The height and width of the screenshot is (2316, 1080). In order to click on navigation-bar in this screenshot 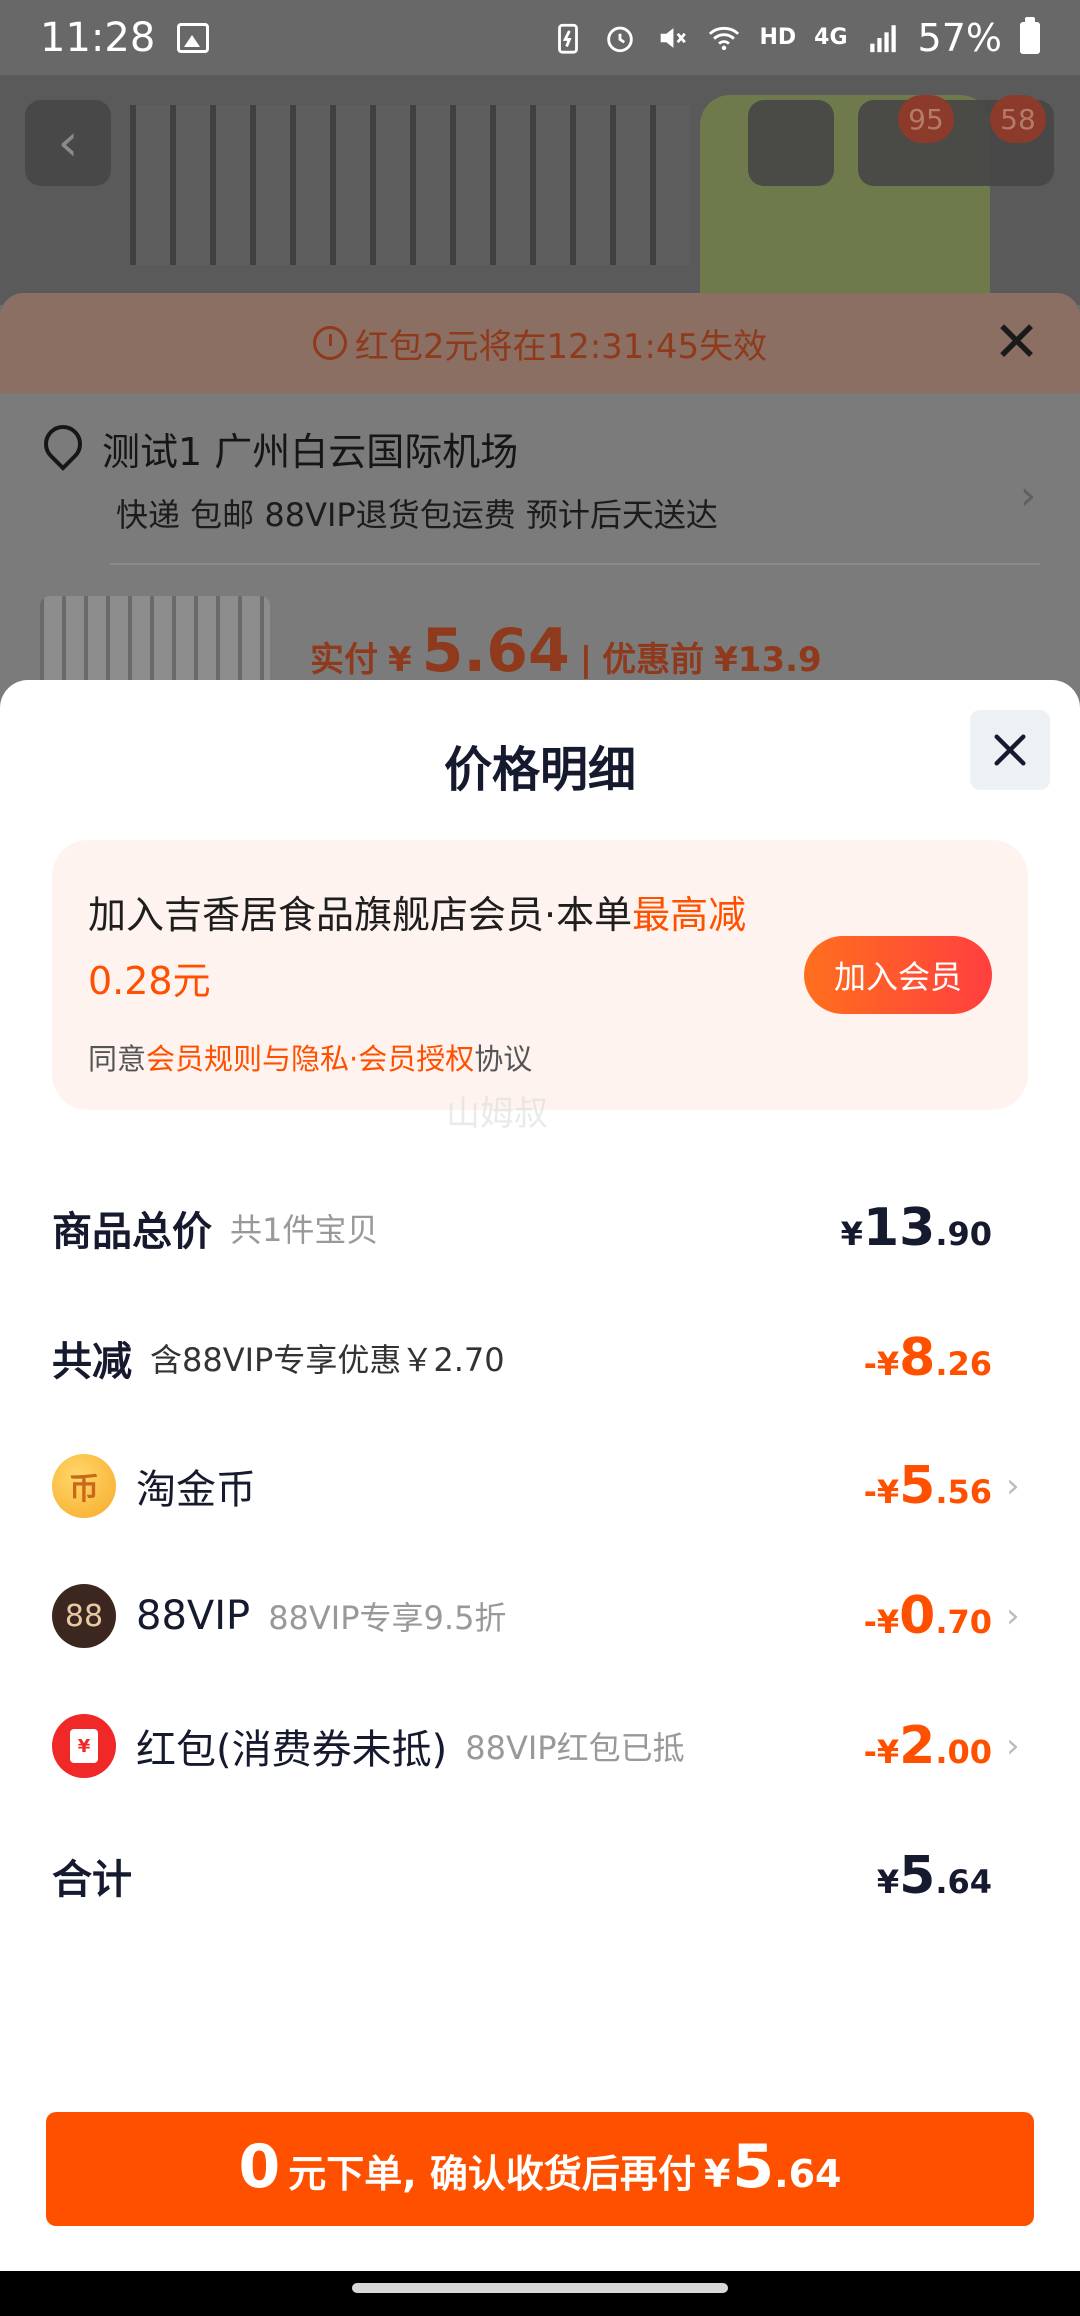, I will do `click(540, 2293)`.